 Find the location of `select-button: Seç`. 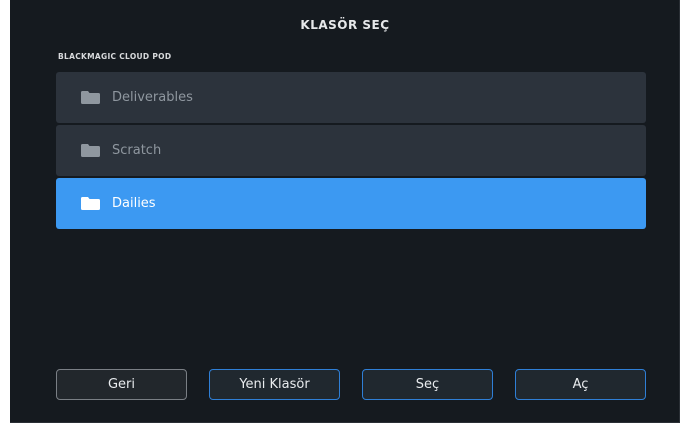

select-button: Seç is located at coordinates (427, 384).